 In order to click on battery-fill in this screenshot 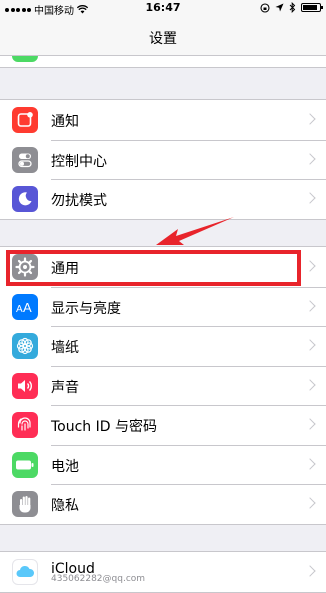, I will do `click(310, 7)`.